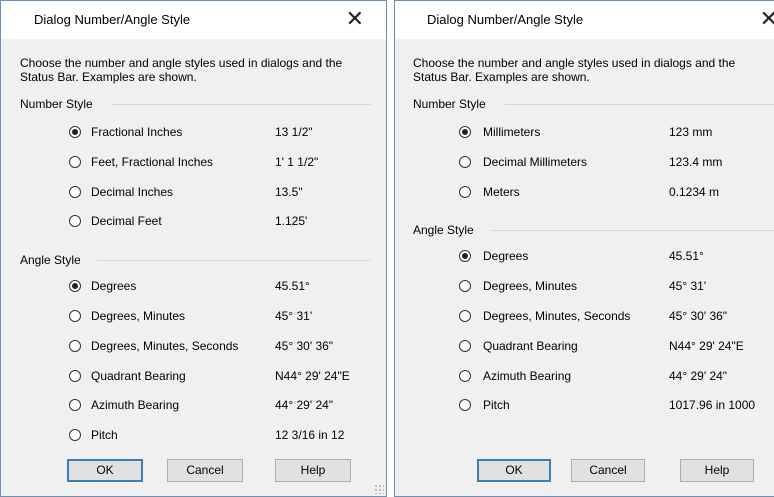  What do you see at coordinates (584, 407) in the screenshot?
I see `option-pitch: Pitch 1017.96 in 1000` at bounding box center [584, 407].